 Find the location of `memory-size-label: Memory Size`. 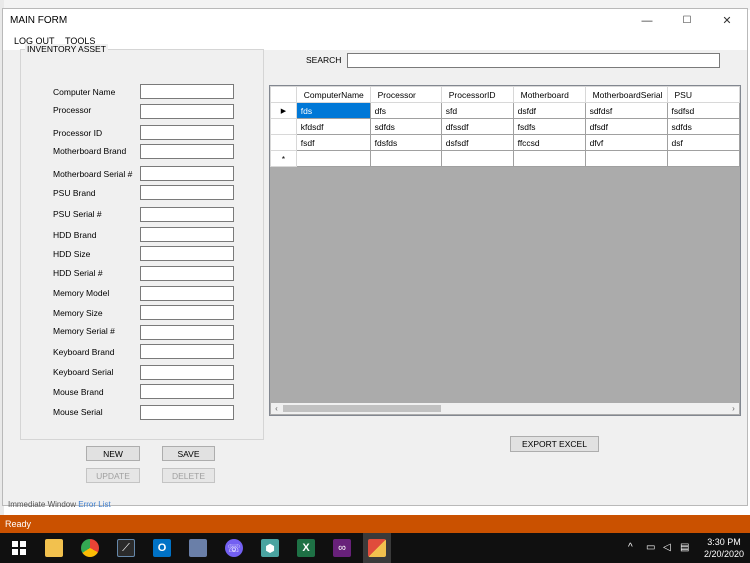

memory-size-label: Memory Size is located at coordinates (78, 313).